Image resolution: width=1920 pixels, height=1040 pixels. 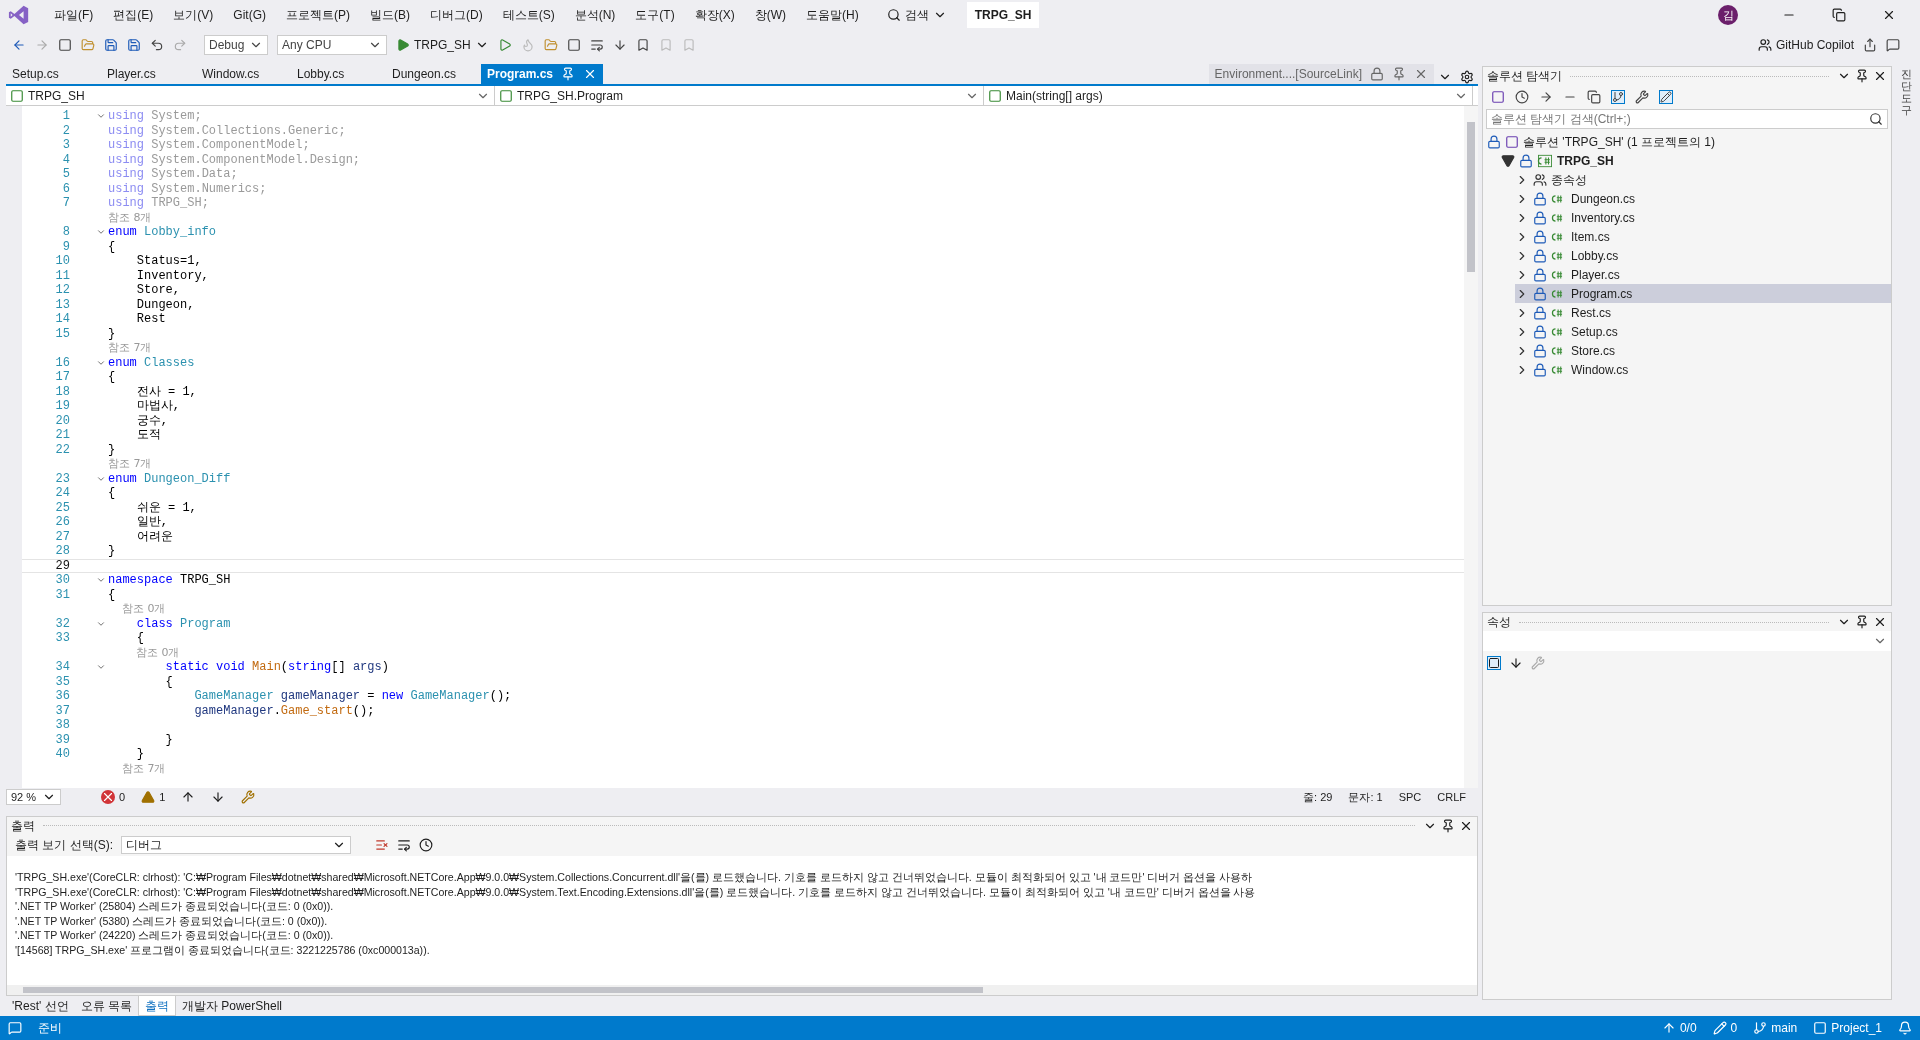 What do you see at coordinates (1687, 119) in the screenshot?
I see `search-field: 솔루션 탐색기 검색(Ctrl+;)` at bounding box center [1687, 119].